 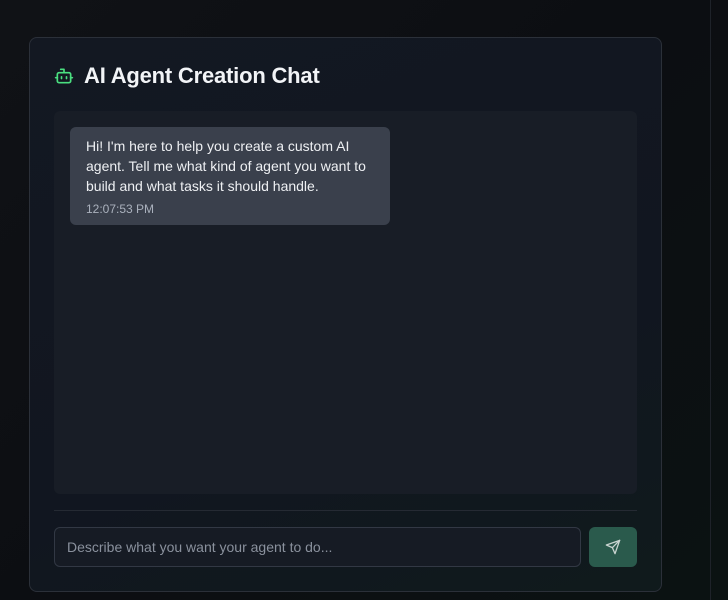 I want to click on scrollbar-divider, so click(x=710, y=300).